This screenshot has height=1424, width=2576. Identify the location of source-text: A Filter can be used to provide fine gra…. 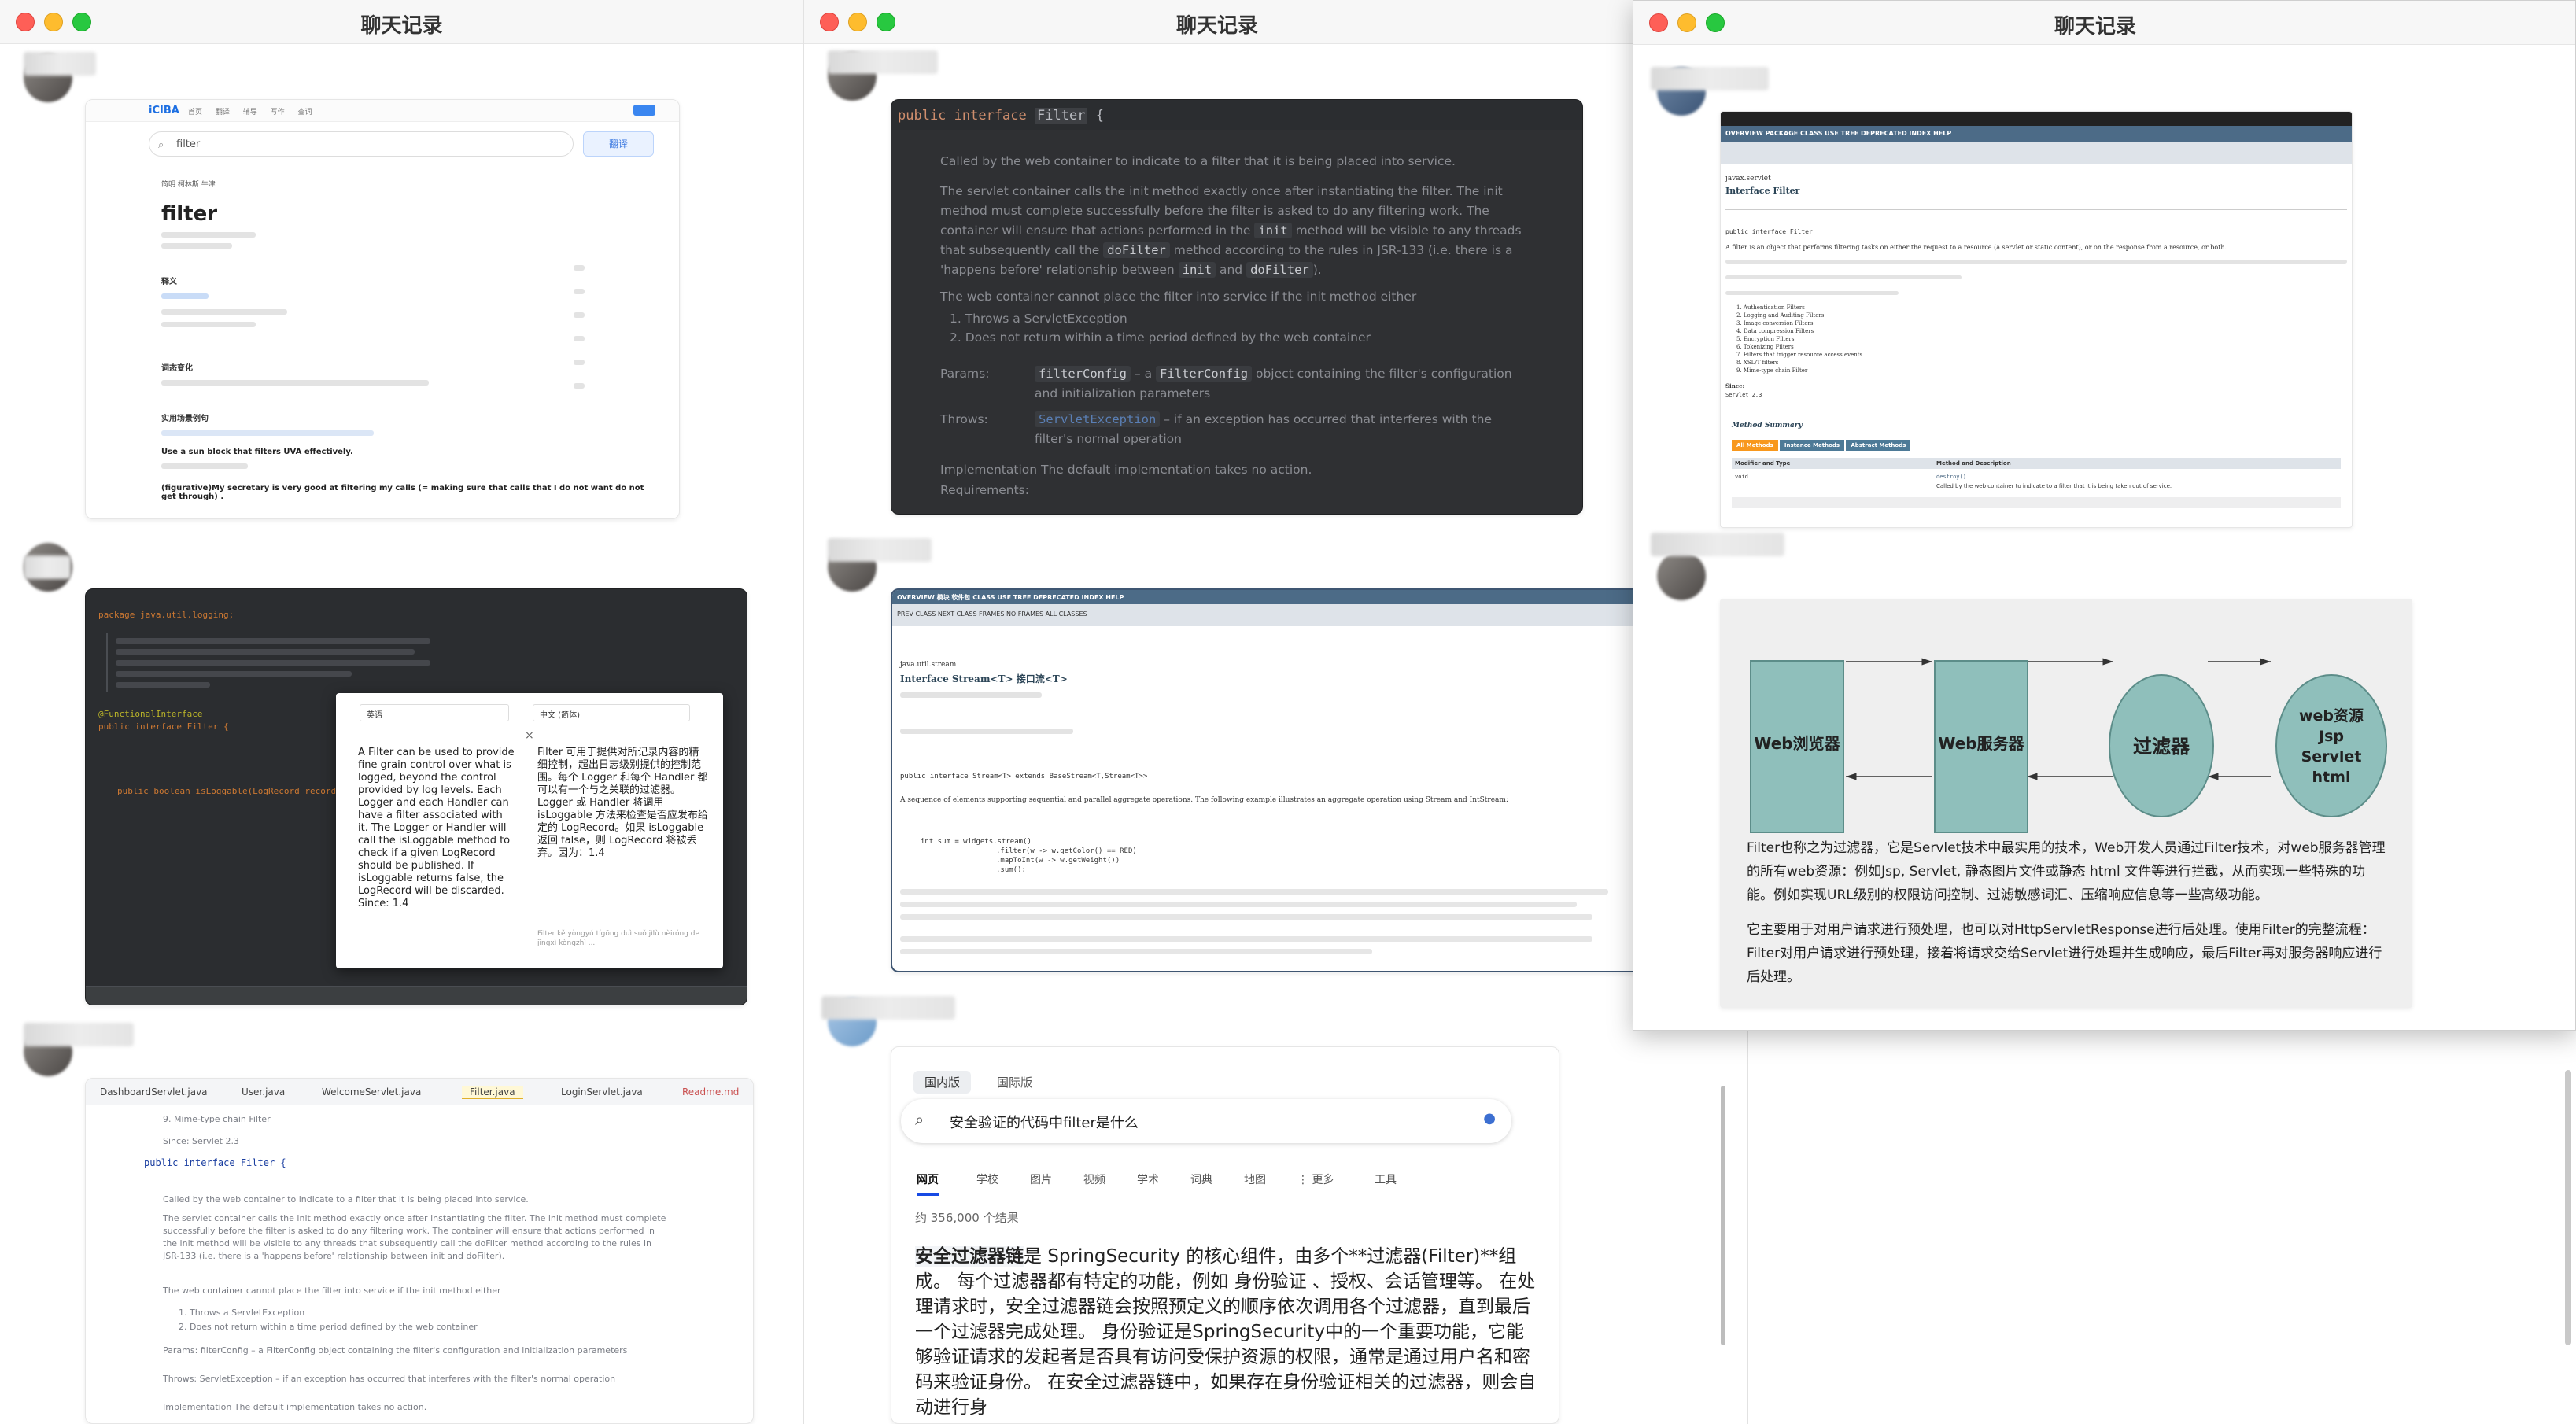
(436, 828).